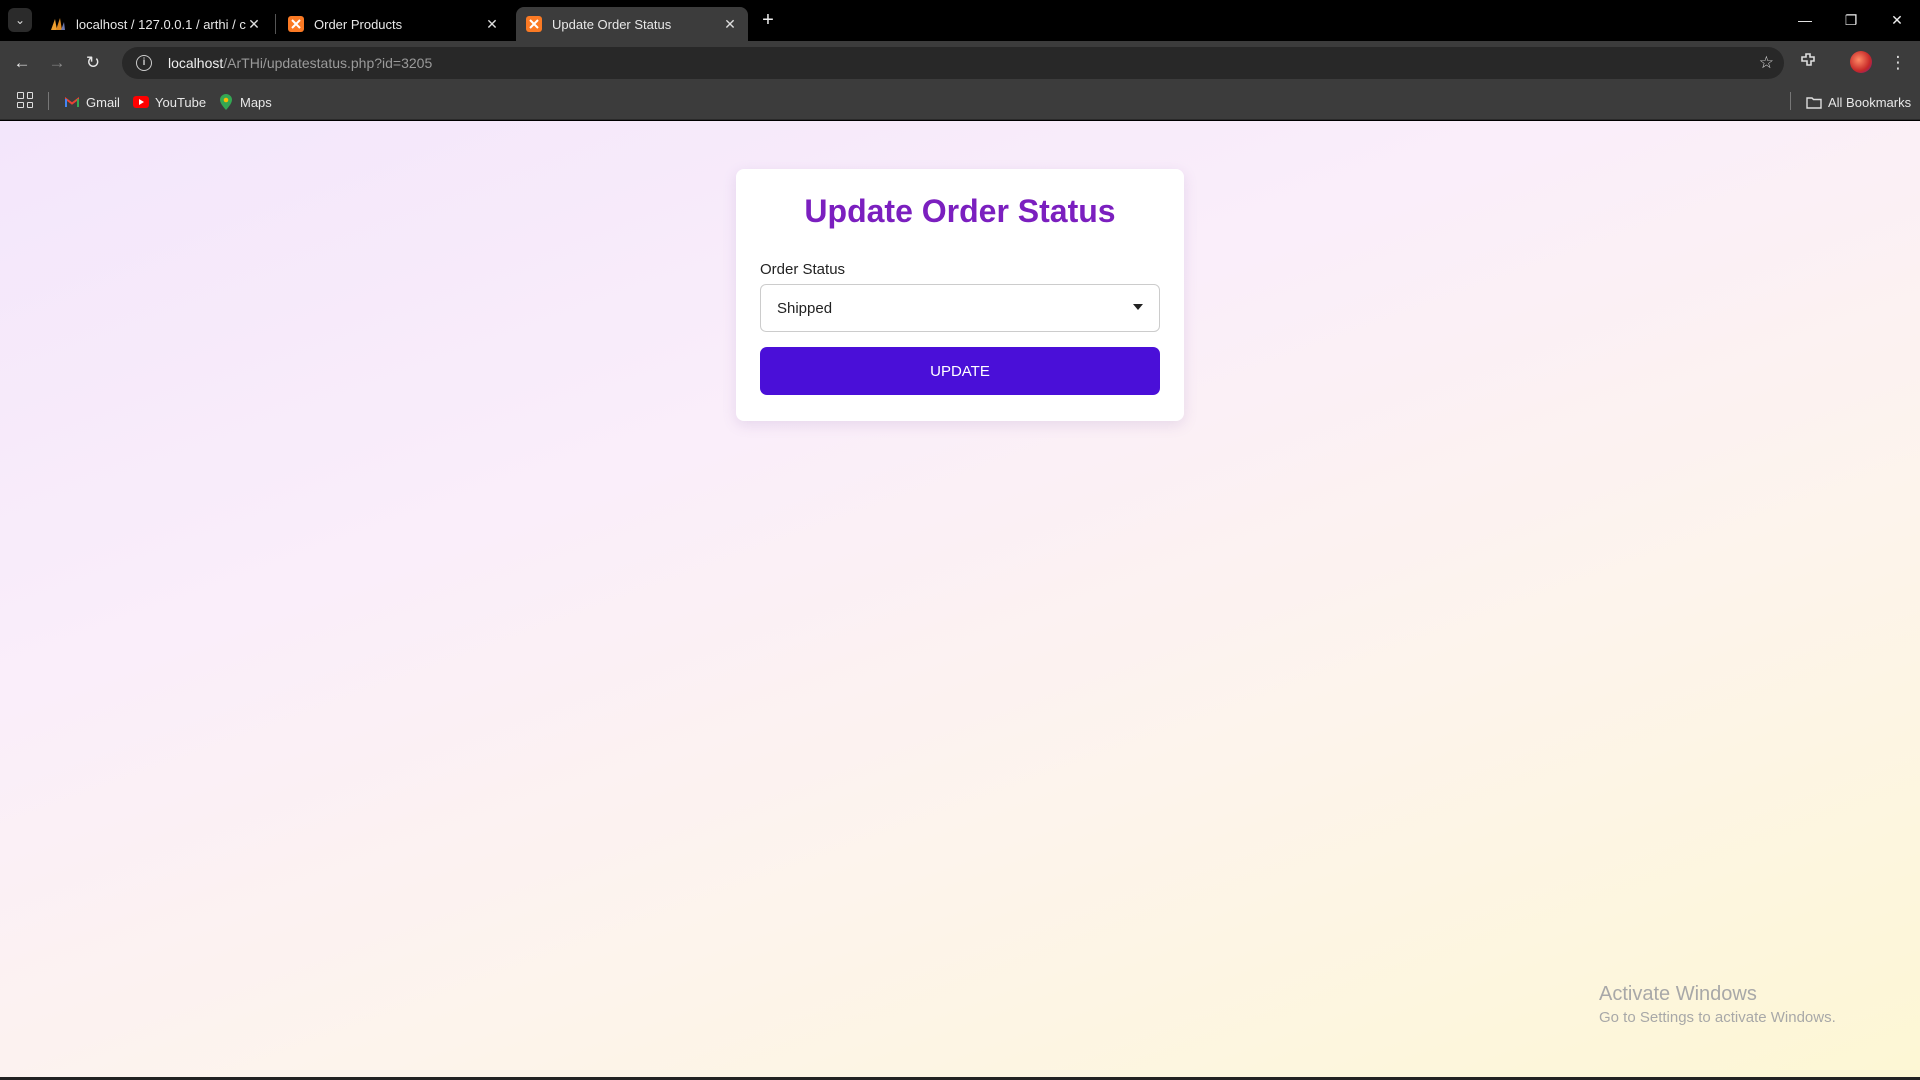 The image size is (1920, 1080). I want to click on phpmyadmin-icon, so click(58, 24).